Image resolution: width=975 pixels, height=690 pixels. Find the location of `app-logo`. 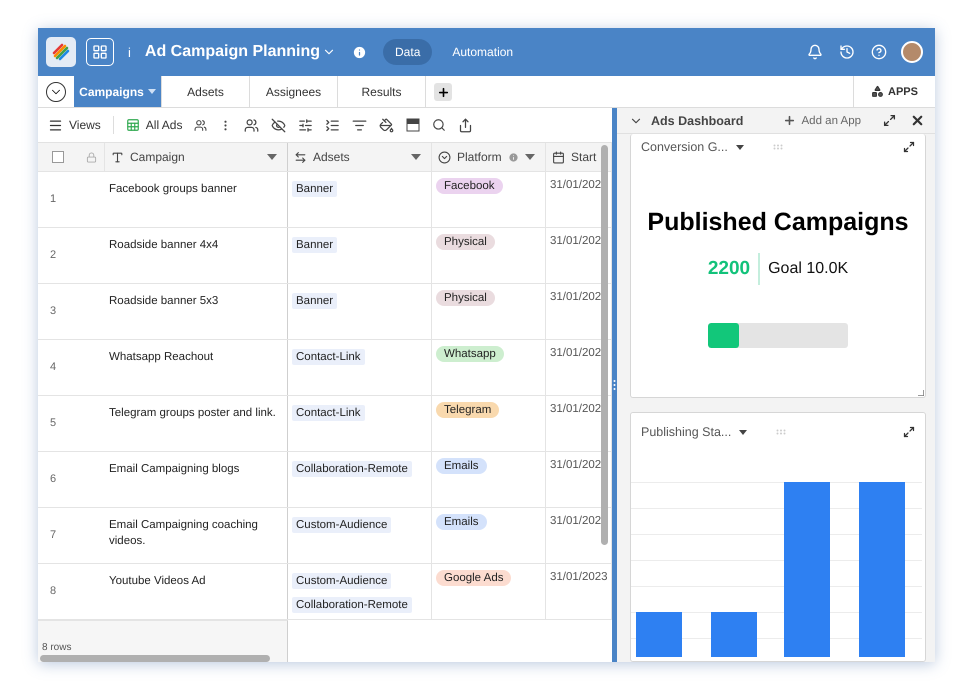

app-logo is located at coordinates (61, 52).